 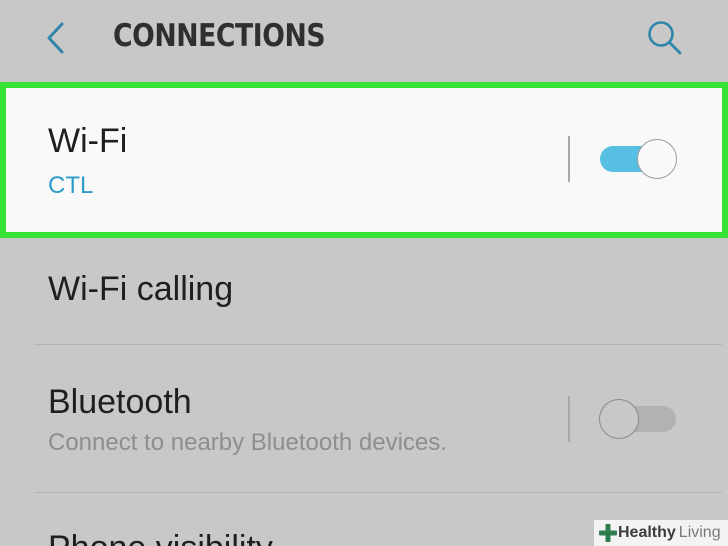 I want to click on chevron-left-icon, so click(x=55, y=38).